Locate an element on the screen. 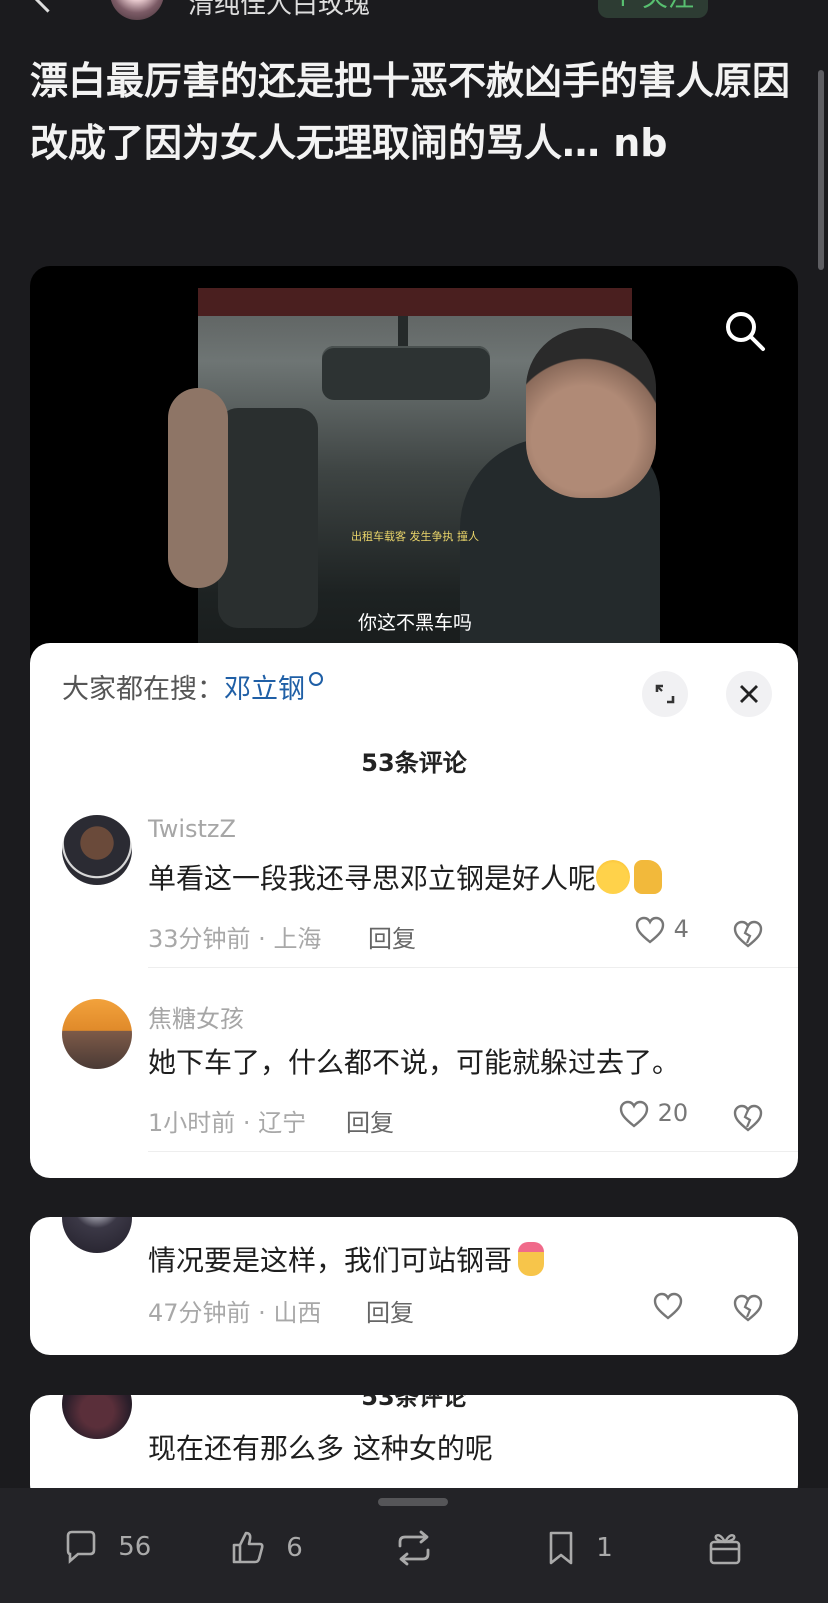  comment-username: TwistzZ is located at coordinates (192, 829).